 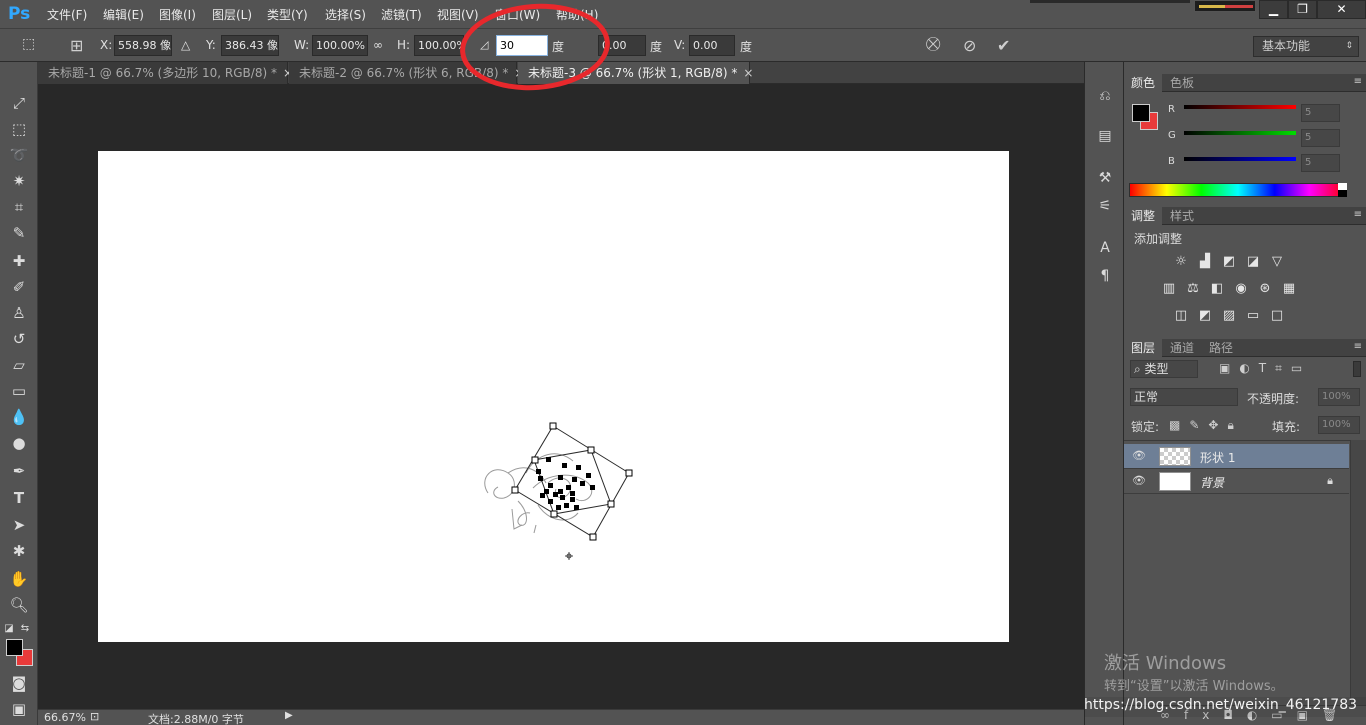 I want to click on menu-image: 图像(I), so click(x=177, y=14).